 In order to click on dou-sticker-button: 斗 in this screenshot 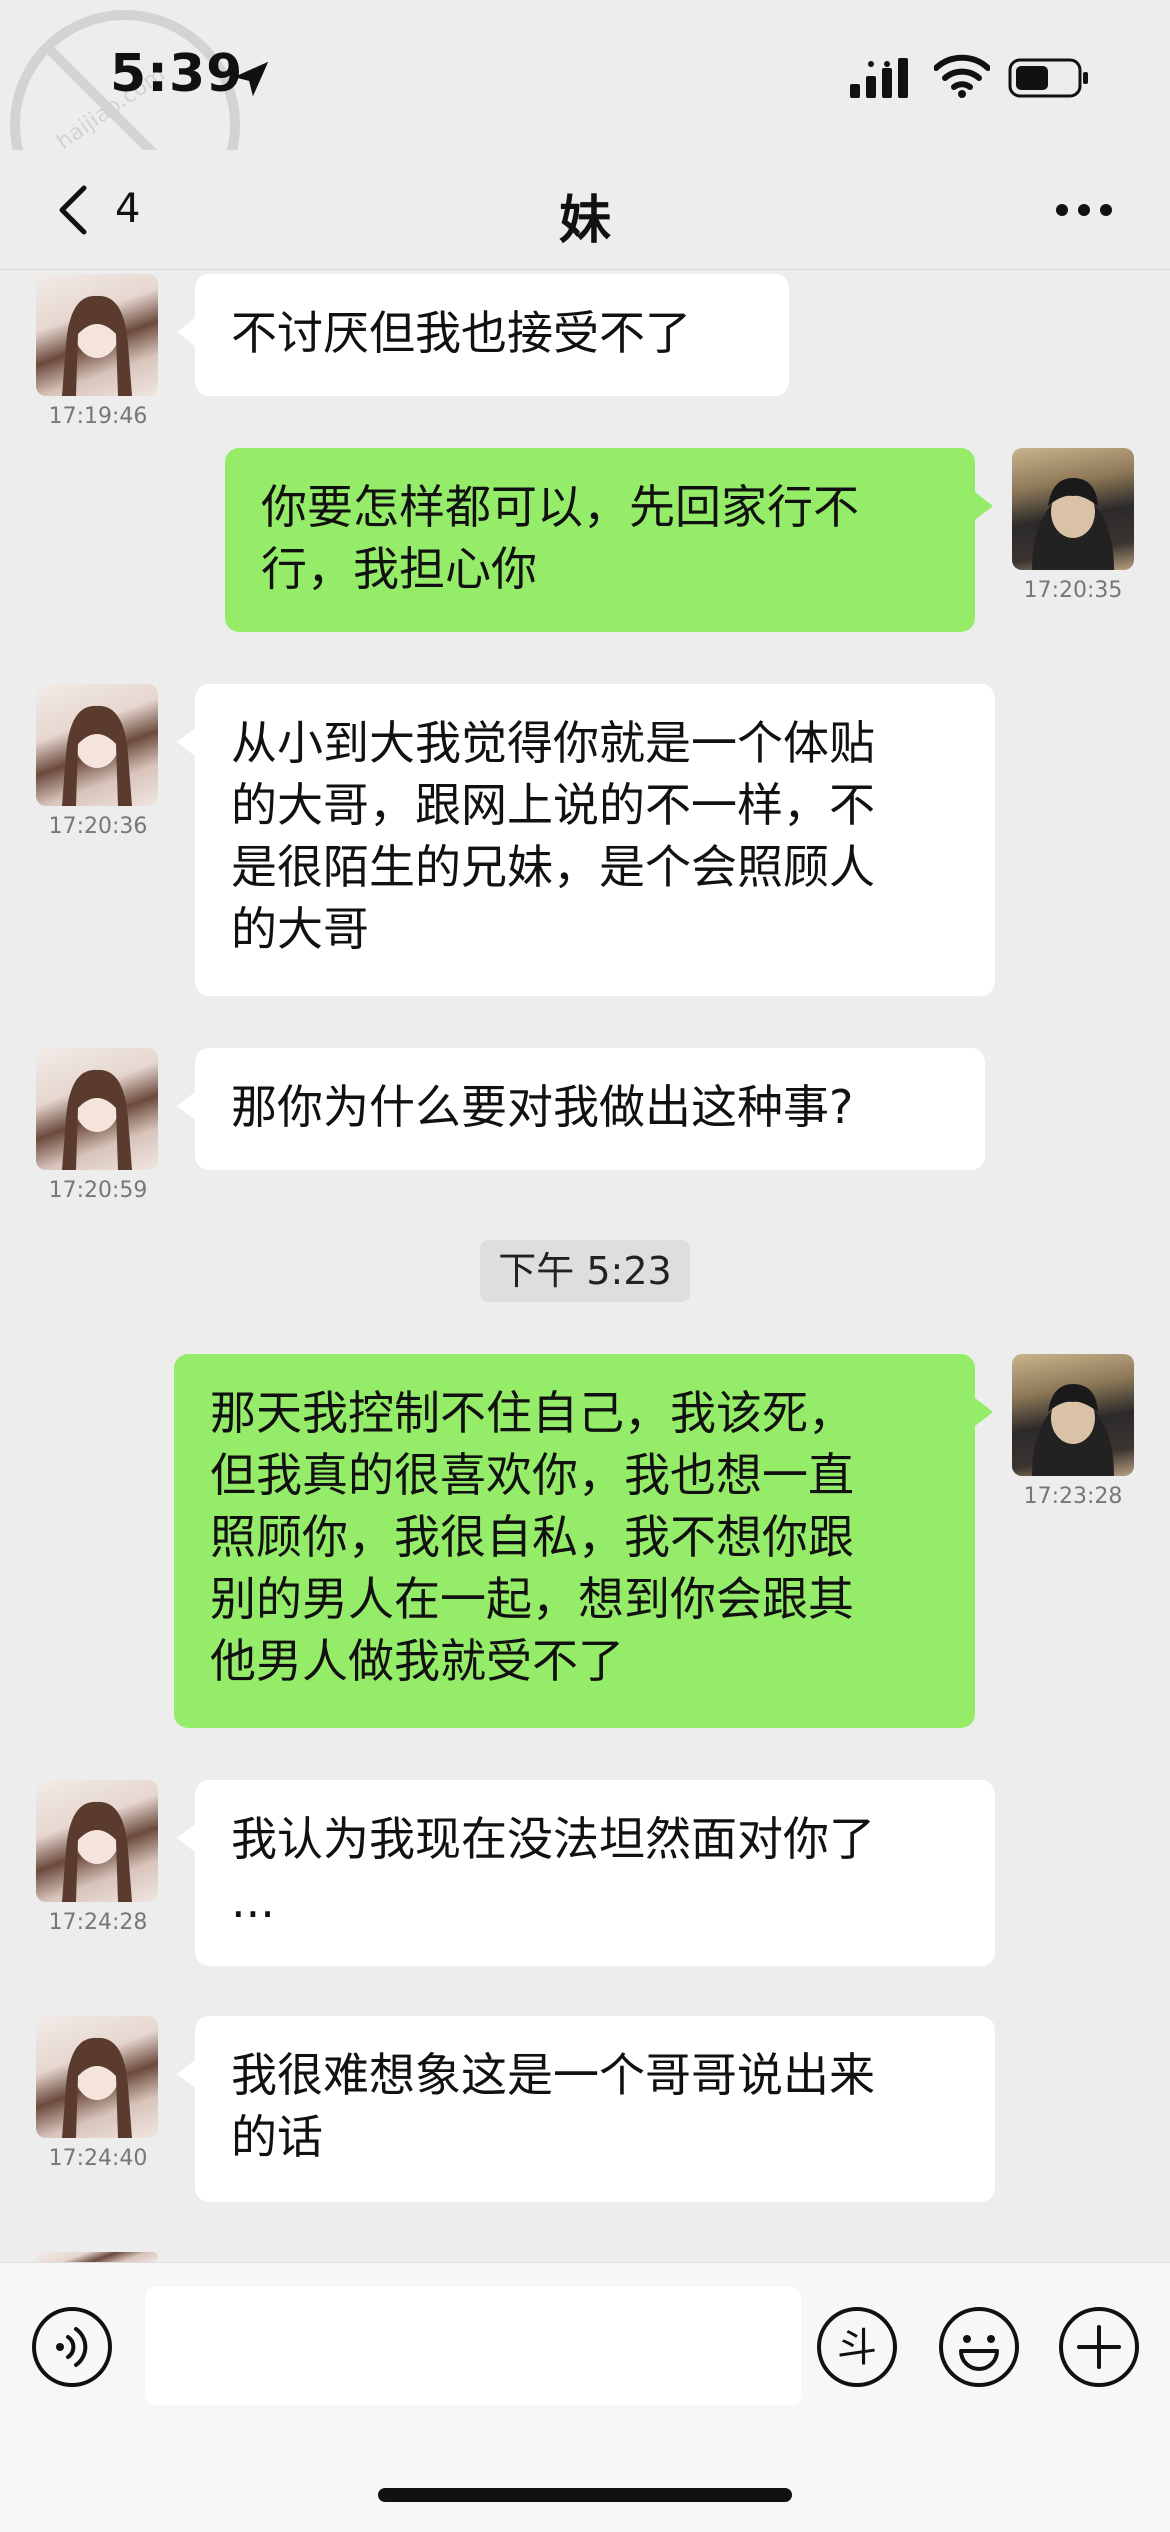, I will do `click(857, 2347)`.